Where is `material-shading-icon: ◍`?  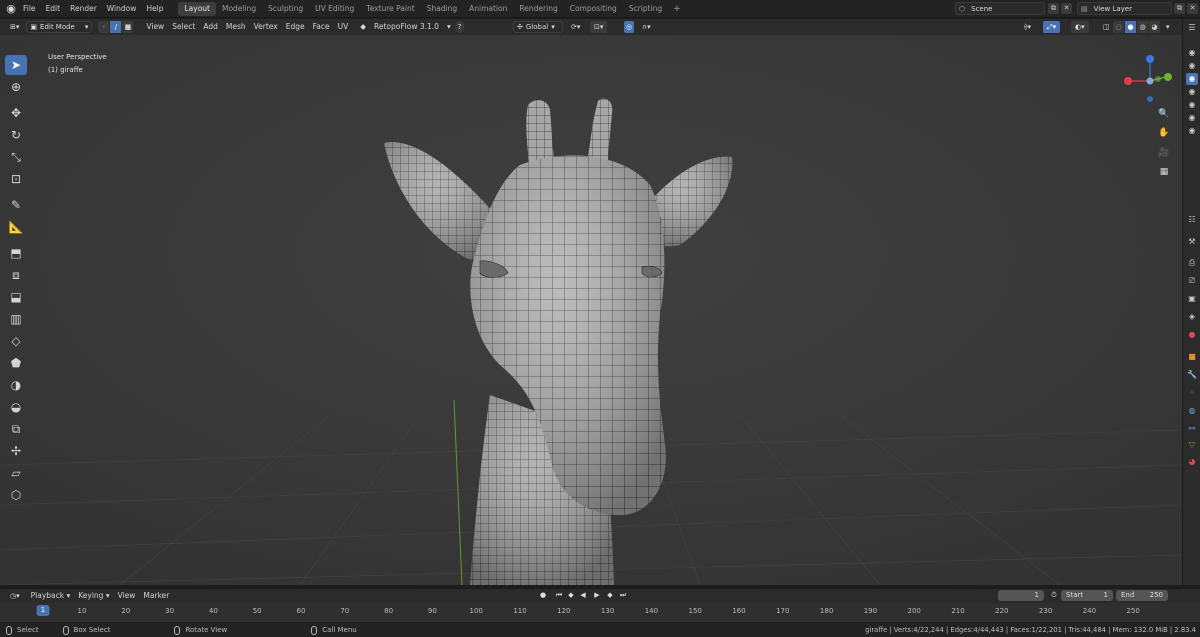
material-shading-icon: ◍ is located at coordinates (1142, 27).